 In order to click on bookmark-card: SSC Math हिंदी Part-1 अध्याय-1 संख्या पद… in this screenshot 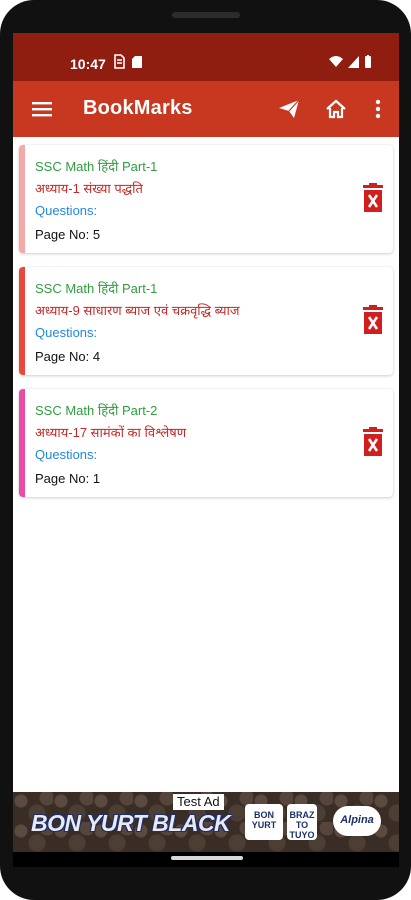, I will do `click(206, 199)`.